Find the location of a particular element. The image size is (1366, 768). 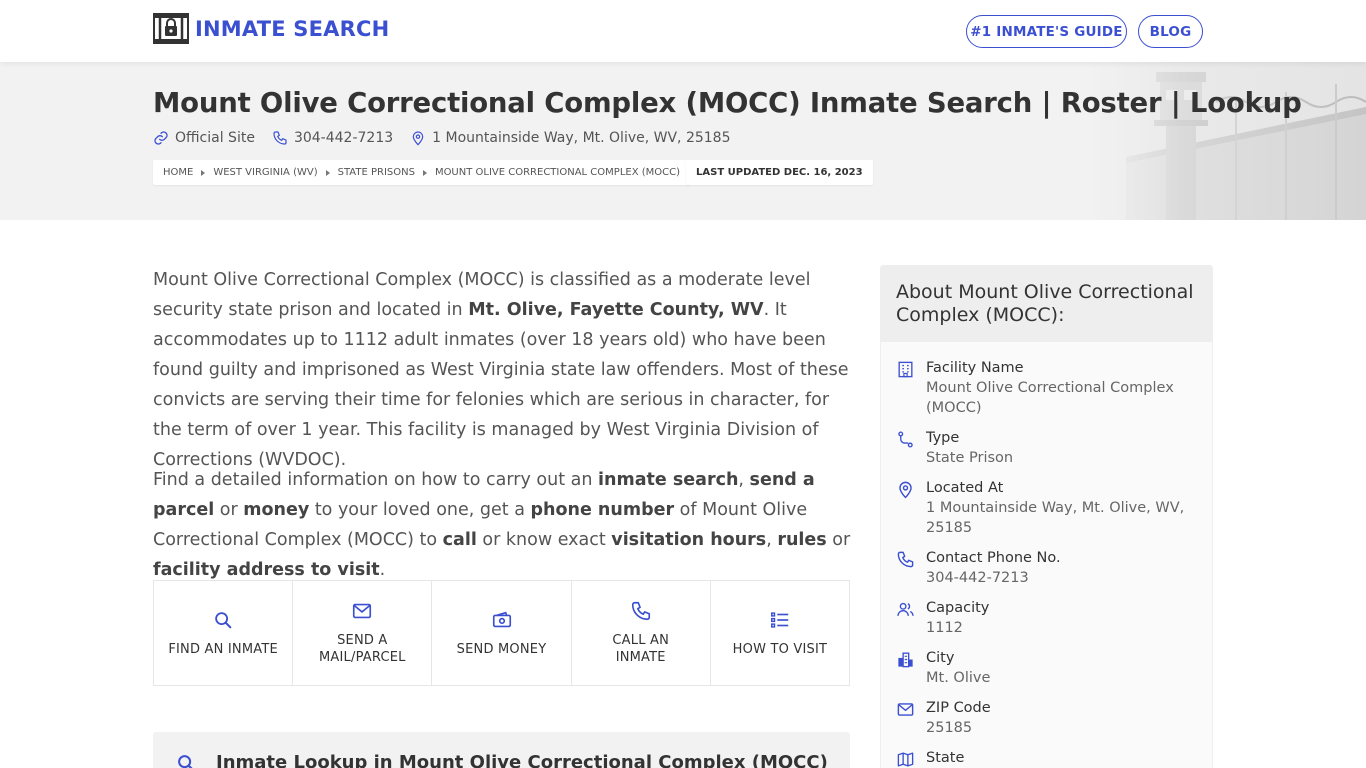

route-icon is located at coordinates (905, 439).